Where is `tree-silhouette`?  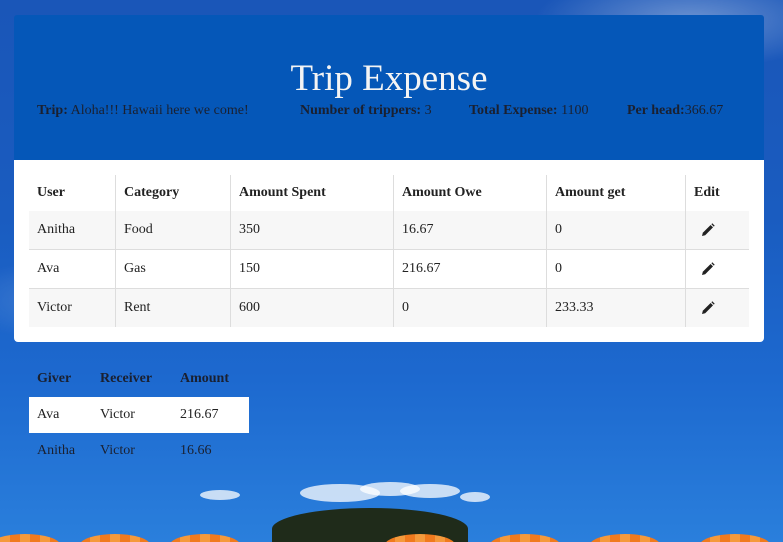
tree-silhouette is located at coordinates (370, 525).